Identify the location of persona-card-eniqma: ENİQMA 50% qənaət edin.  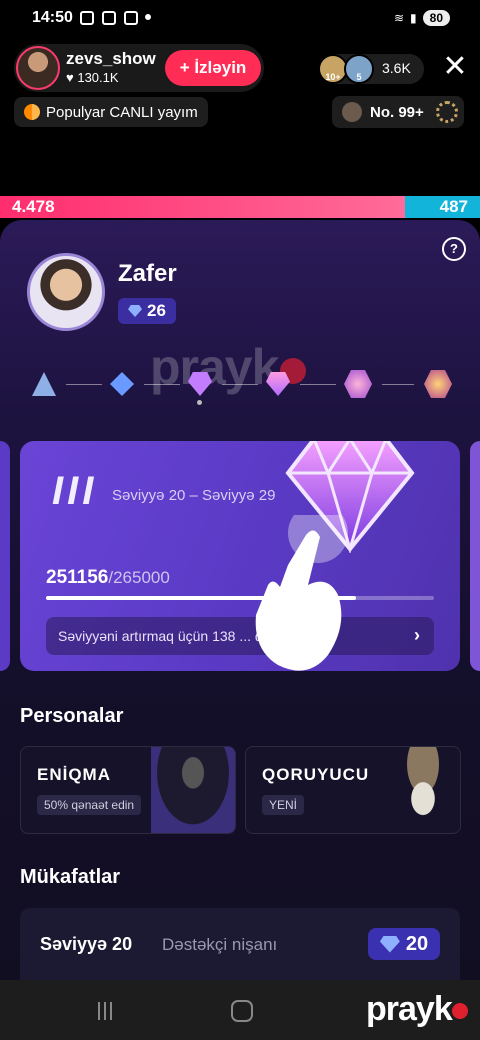
(128, 790).